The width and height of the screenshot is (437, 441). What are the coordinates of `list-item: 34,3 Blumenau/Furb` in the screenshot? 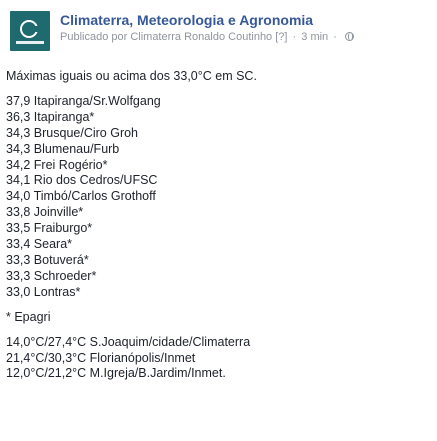 It's located at (63, 148).